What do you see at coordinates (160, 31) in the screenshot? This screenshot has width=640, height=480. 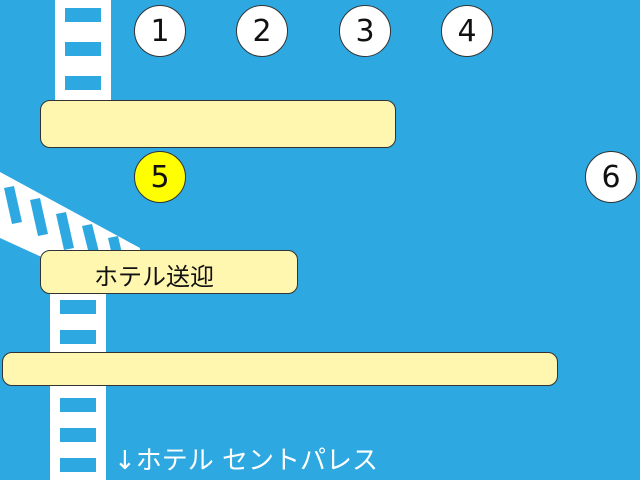 I see `stop-1-marker: 1` at bounding box center [160, 31].